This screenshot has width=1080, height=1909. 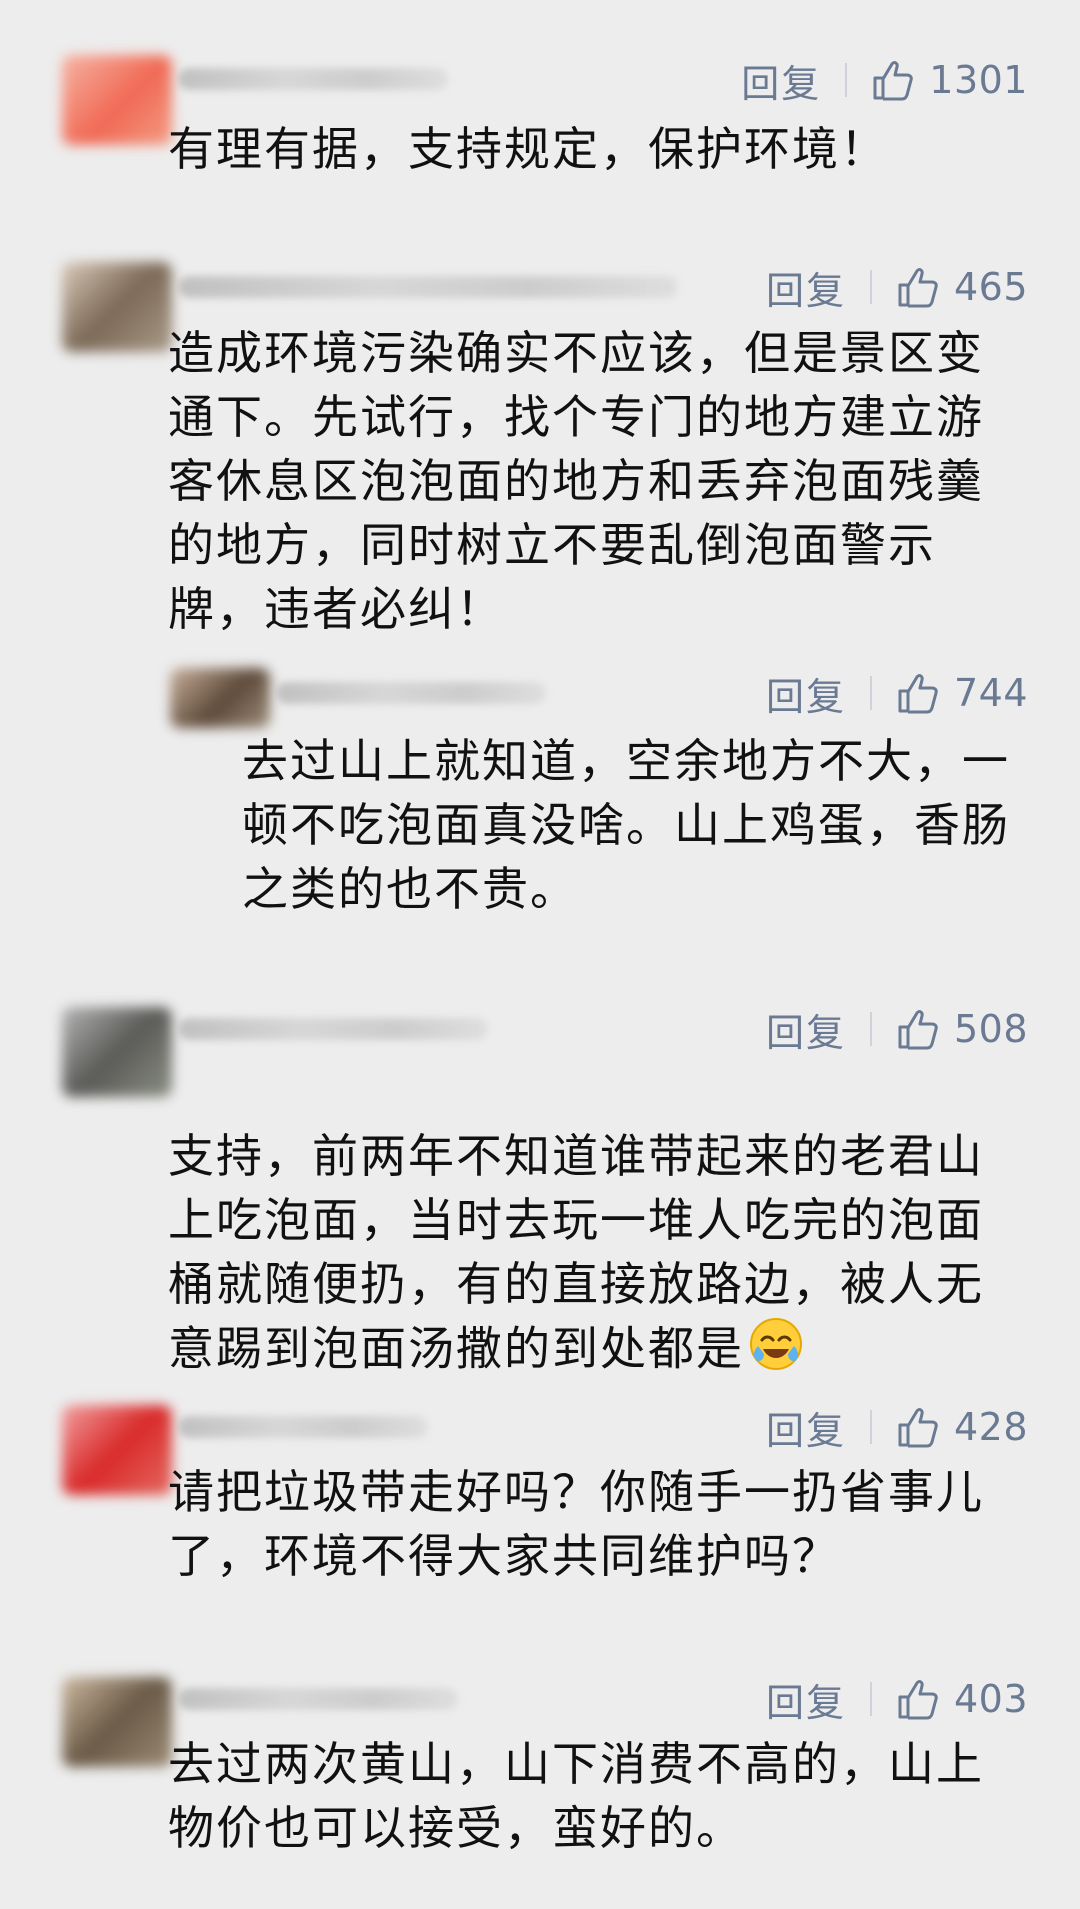 I want to click on like-count: 744, so click(x=990, y=693).